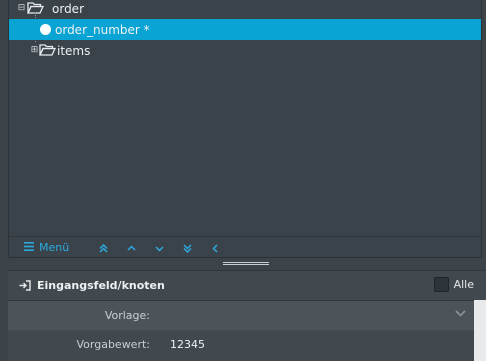 This screenshot has height=361, width=486. What do you see at coordinates (21, 8) in the screenshot?
I see `collapse-toggle-icon: ⊟` at bounding box center [21, 8].